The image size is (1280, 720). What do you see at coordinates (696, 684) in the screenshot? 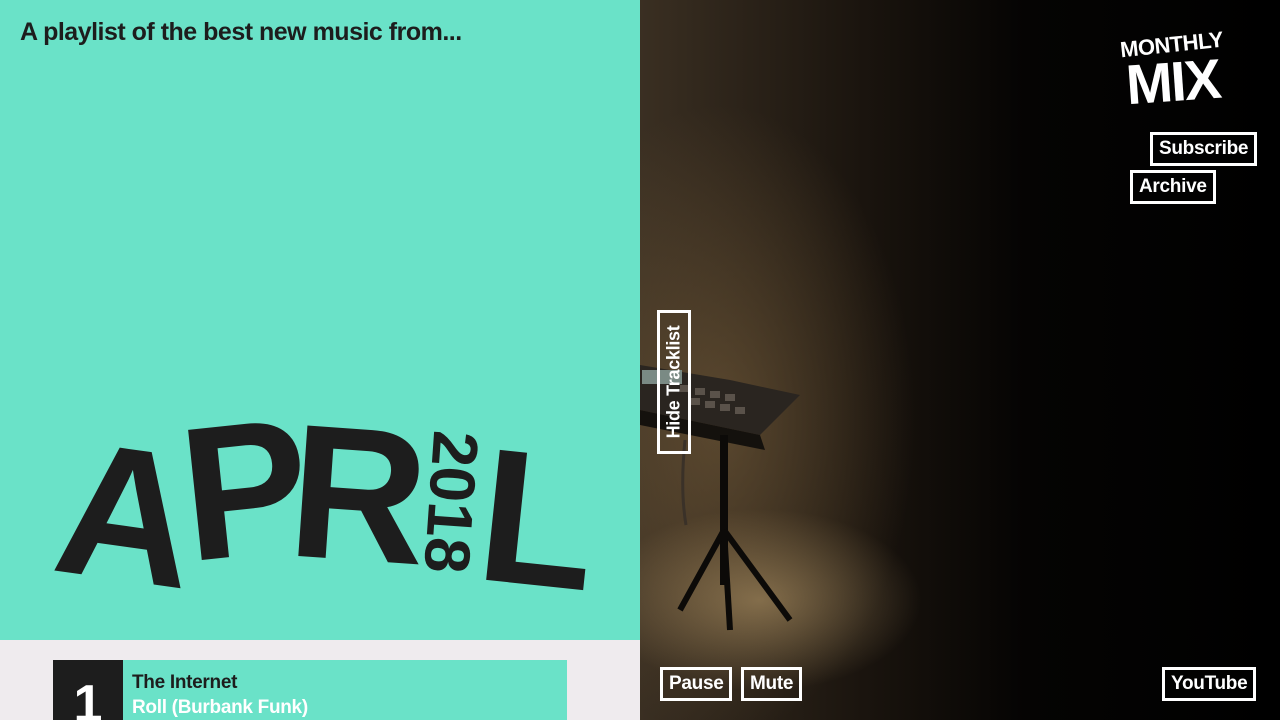
I see `pause-button: Pause` at bounding box center [696, 684].